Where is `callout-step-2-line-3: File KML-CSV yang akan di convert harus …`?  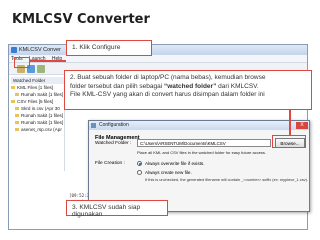 callout-step-2-line-3: File KML-CSV yang akan di convert harus … is located at coordinates (167, 95).